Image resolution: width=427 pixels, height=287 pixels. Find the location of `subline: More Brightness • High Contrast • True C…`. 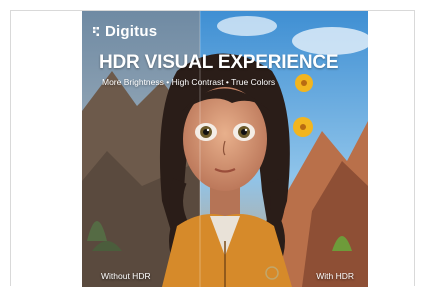

subline: More Brightness • High Contrast • True C… is located at coordinates (189, 82).